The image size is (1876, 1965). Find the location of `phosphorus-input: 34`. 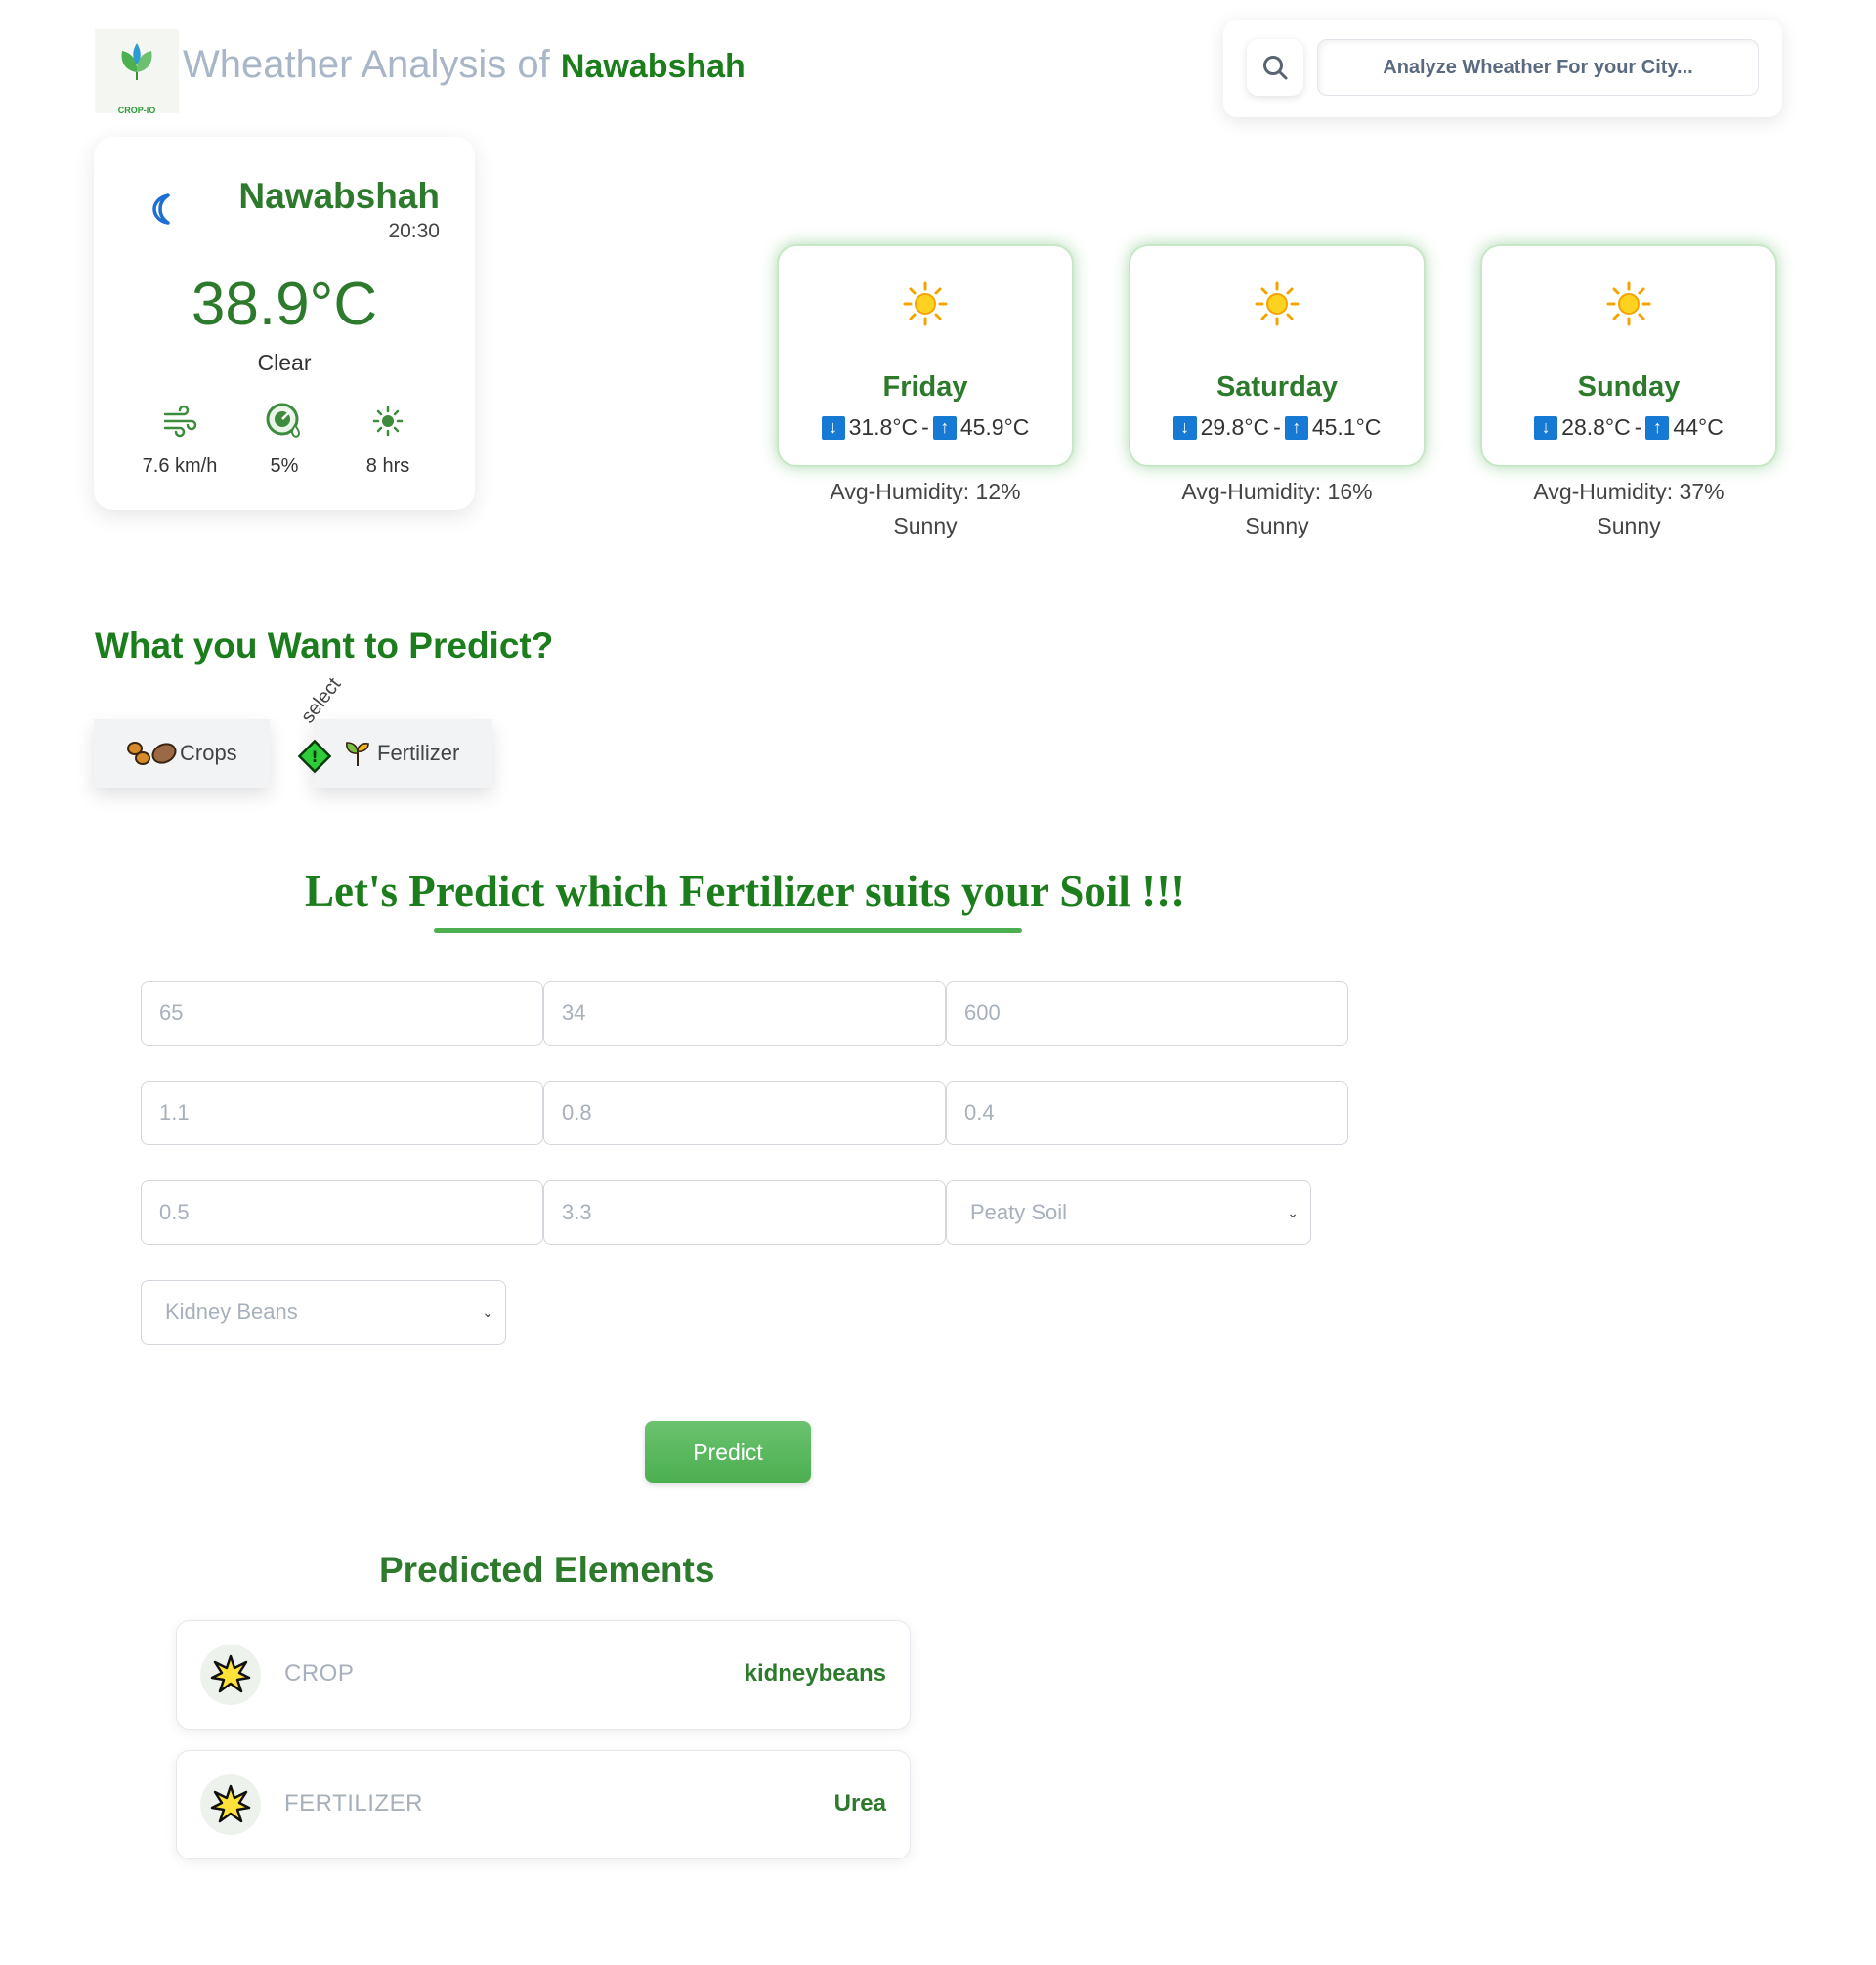

phosphorus-input: 34 is located at coordinates (744, 1014).